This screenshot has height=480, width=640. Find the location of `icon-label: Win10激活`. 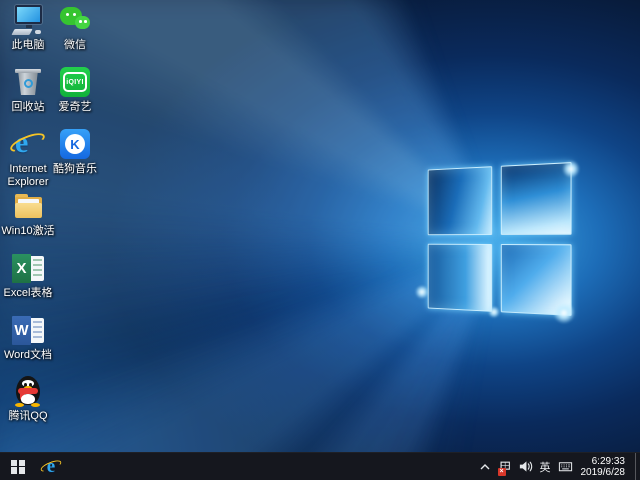

icon-label: Win10激活 is located at coordinates (28, 231).